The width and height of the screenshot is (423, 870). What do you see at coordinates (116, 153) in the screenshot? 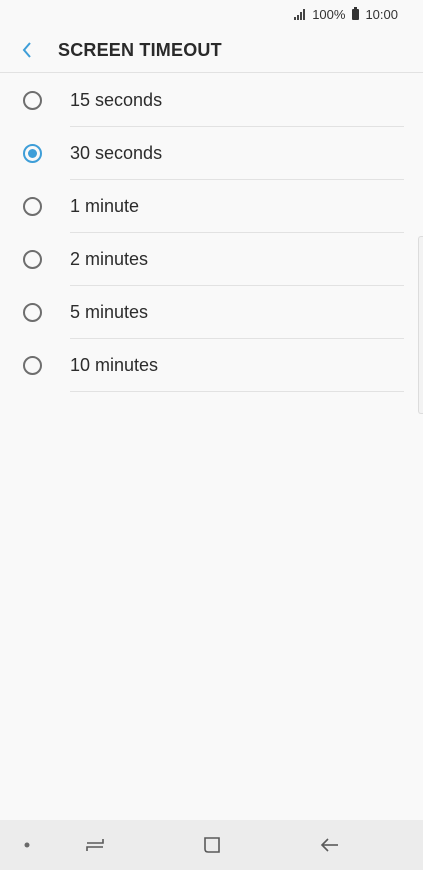
I see `option-label: 30 seconds` at bounding box center [116, 153].